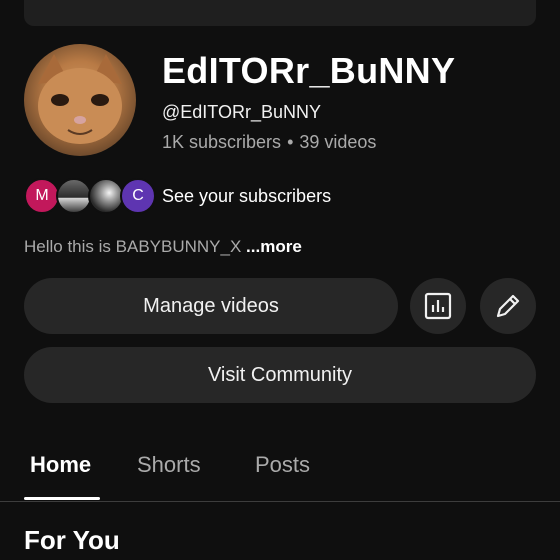 The width and height of the screenshot is (560, 560). Describe the element at coordinates (280, 13) in the screenshot. I see `channel-banner` at that location.